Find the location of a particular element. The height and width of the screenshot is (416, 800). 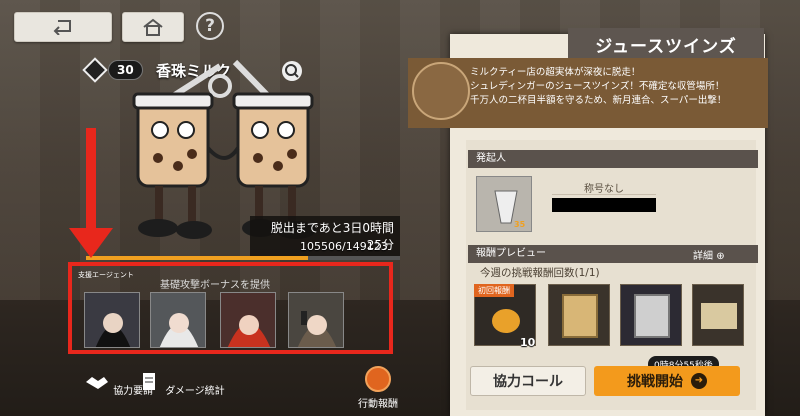

detail-label: 詳細 is located at coordinates (703, 256).